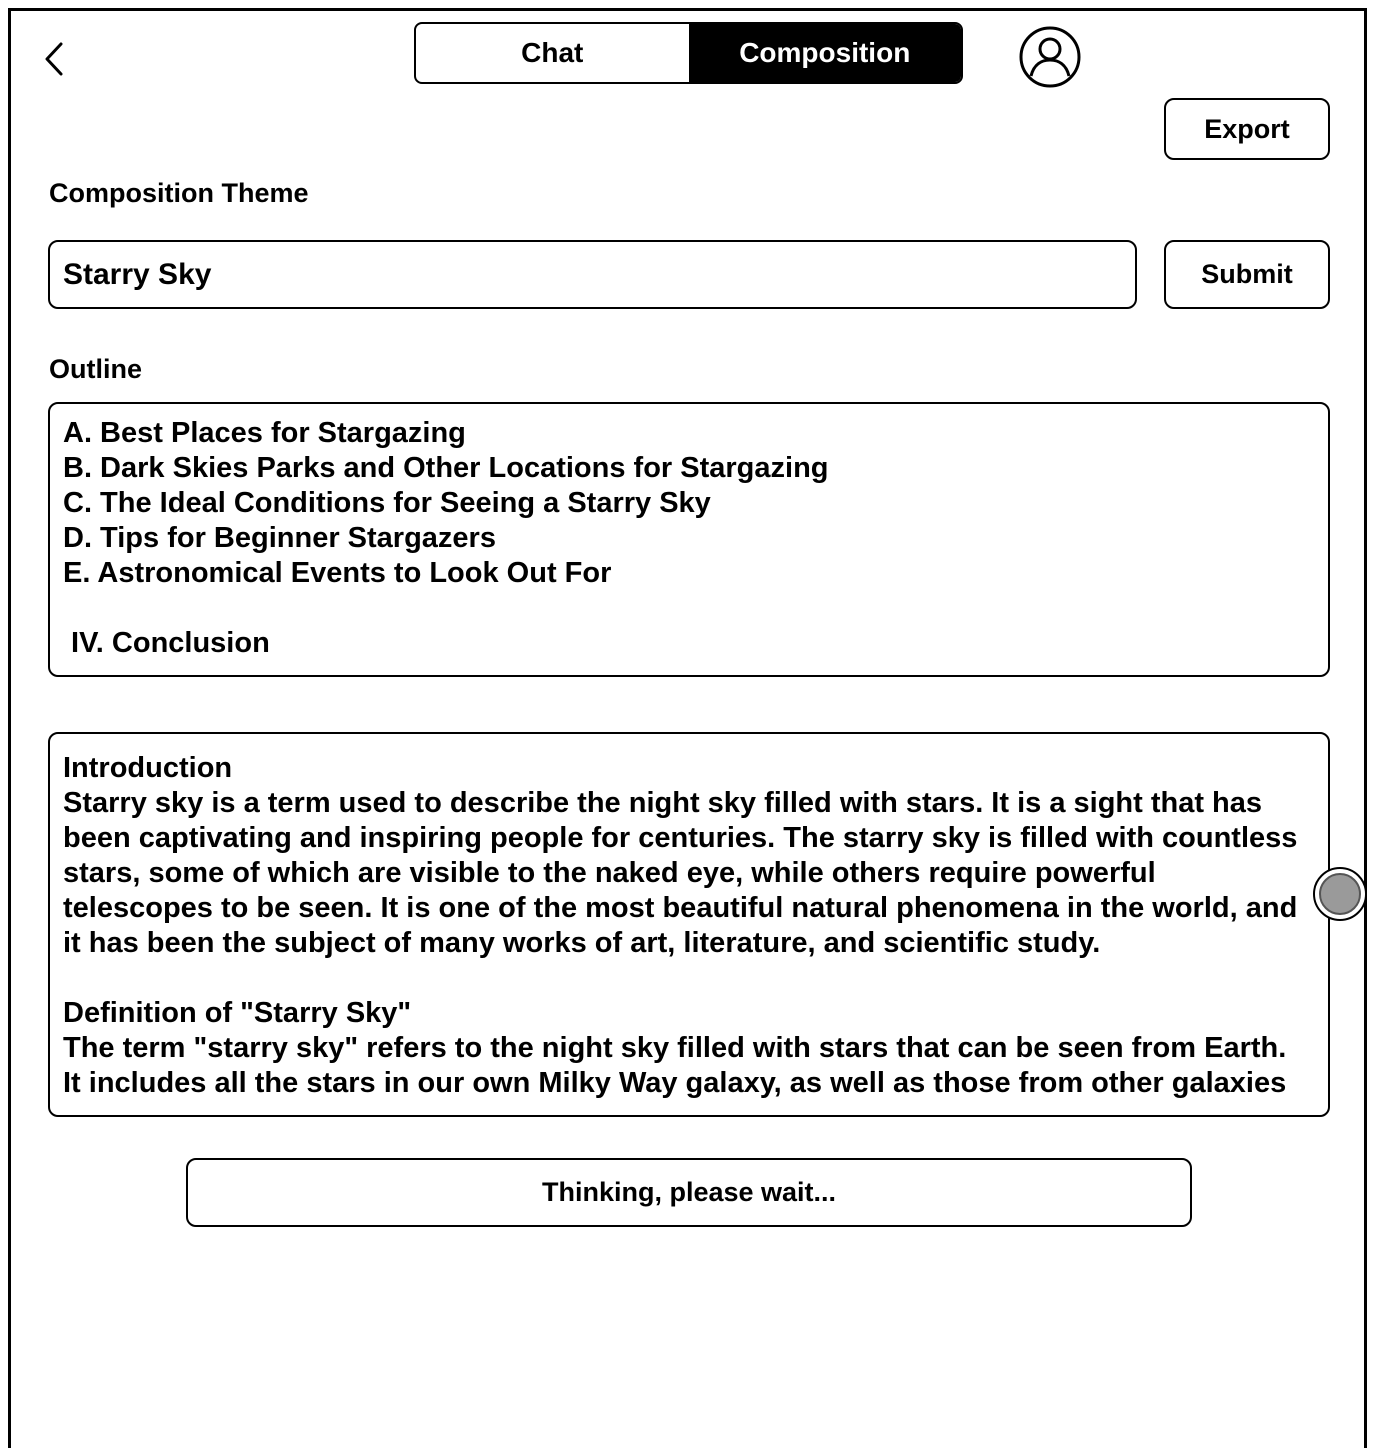 The image size is (1375, 1448). What do you see at coordinates (337, 573) in the screenshot?
I see `outline-line: E. Astronomical Events to Look Out For` at bounding box center [337, 573].